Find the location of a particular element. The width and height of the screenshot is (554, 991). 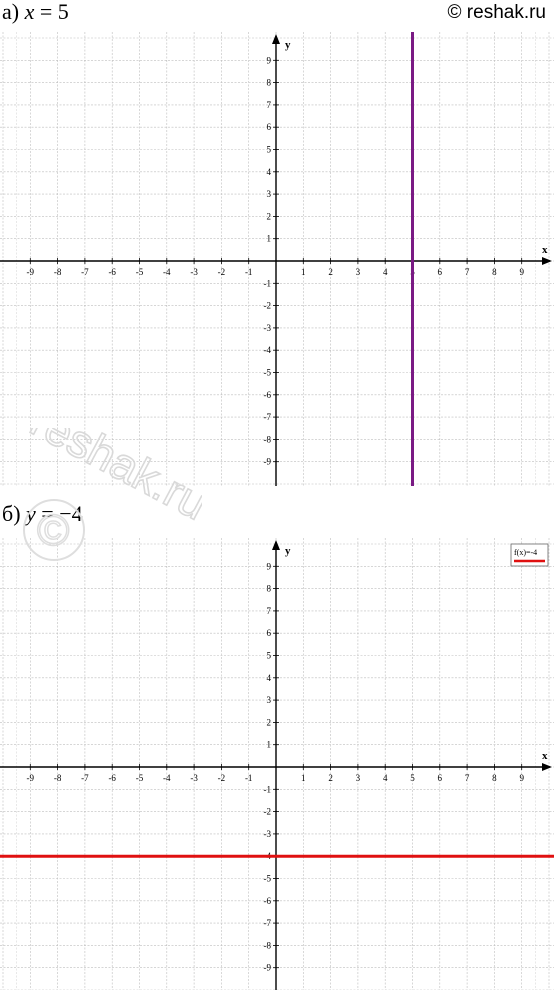

label-b-variable: y is located at coordinates (31, 513).